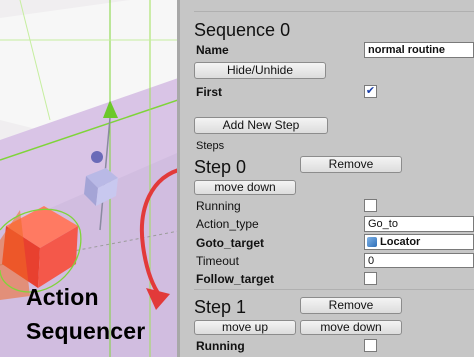  Describe the element at coordinates (351, 164) in the screenshot. I see `step-0-remove-button: Remove` at that location.